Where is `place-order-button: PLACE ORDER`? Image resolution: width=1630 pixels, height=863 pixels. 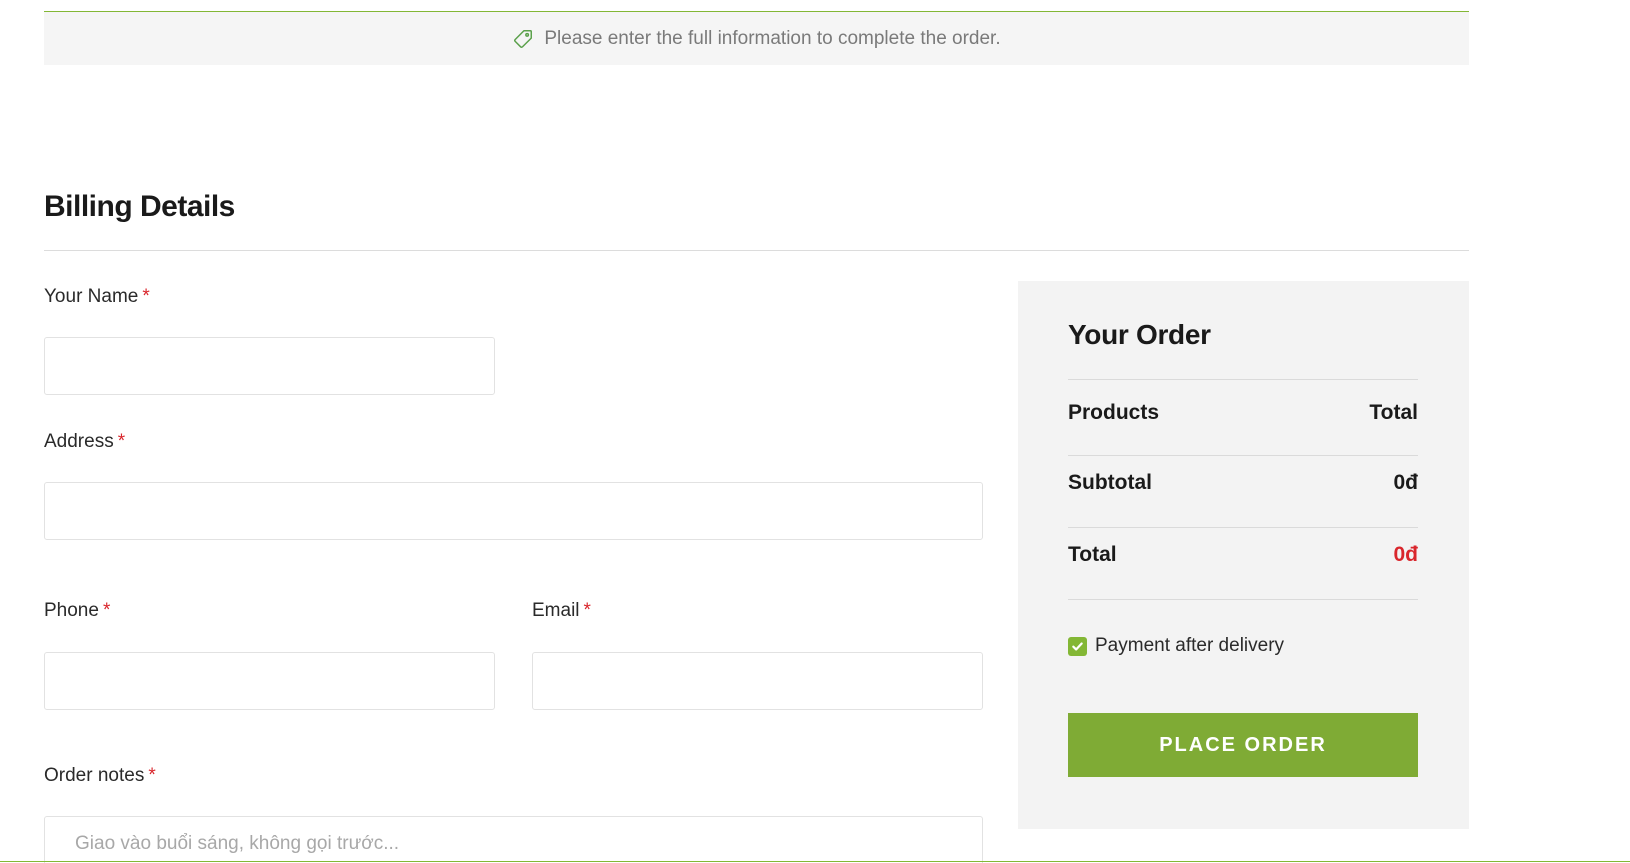
place-order-button: PLACE ORDER is located at coordinates (1243, 745).